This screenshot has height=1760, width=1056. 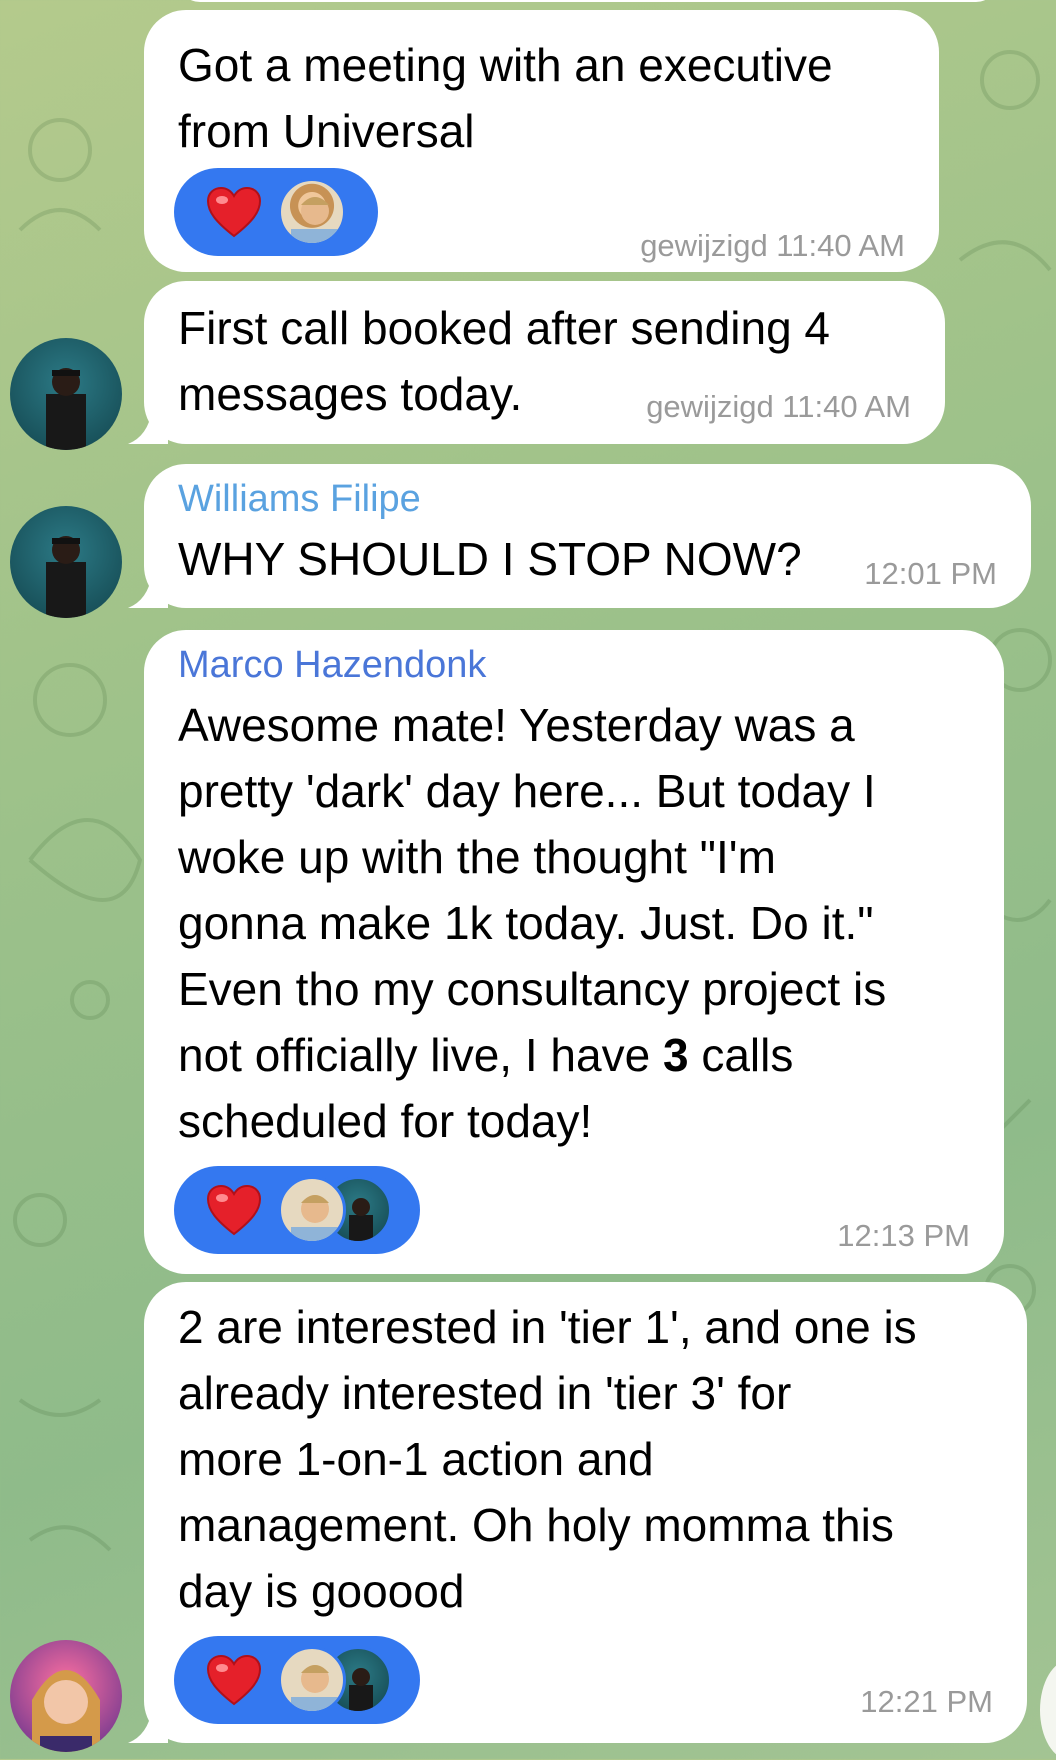 I want to click on previous-message-bubble-edge, so click(x=588, y=1).